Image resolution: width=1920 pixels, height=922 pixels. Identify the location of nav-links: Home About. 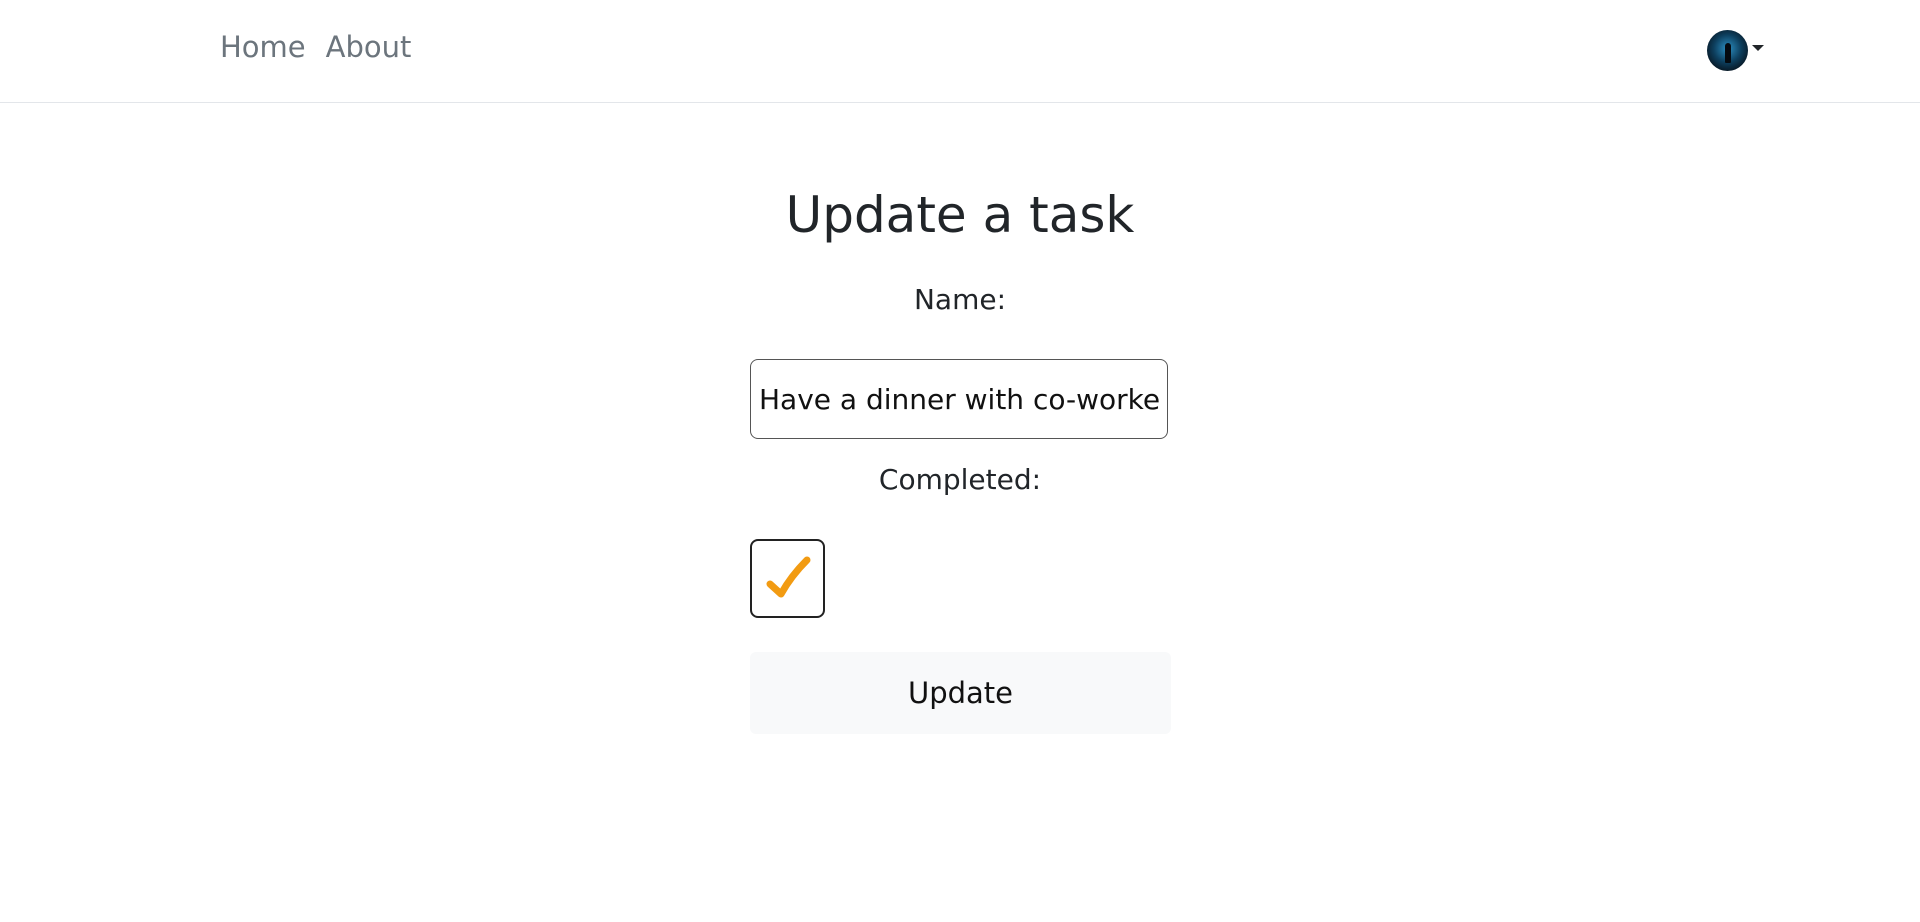
(315, 47).